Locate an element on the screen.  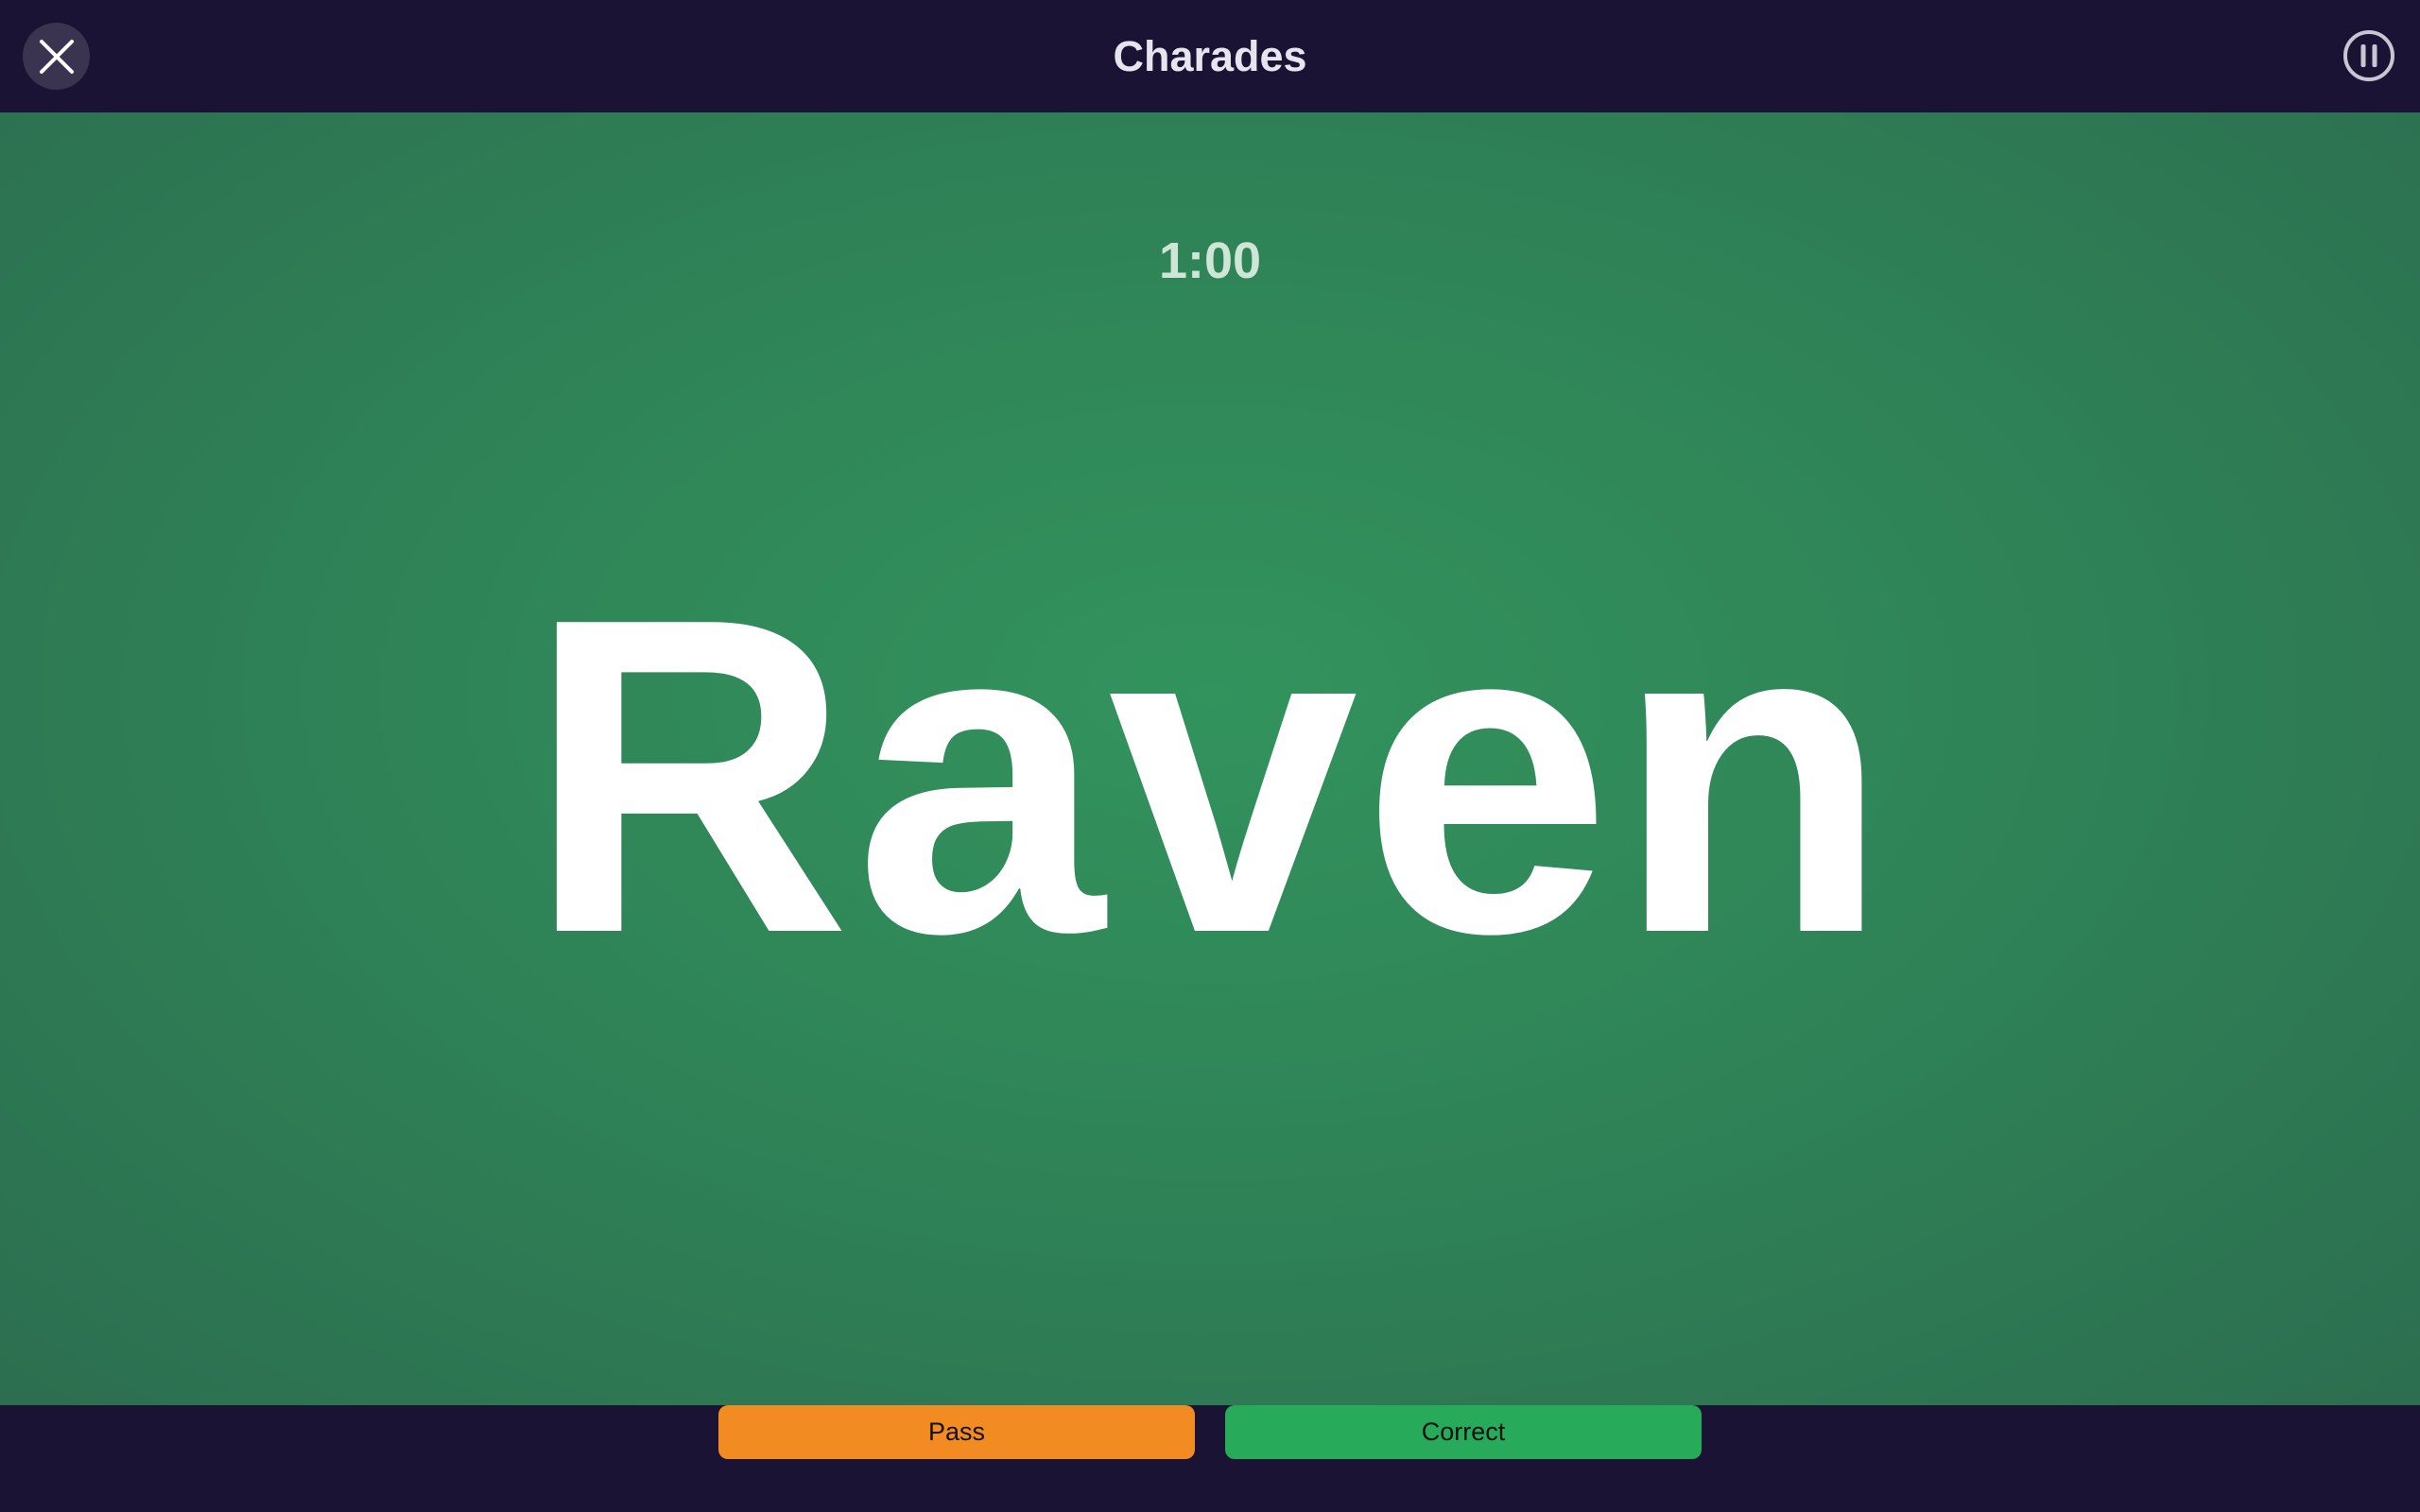
top-bar: Charades is located at coordinates (1210, 56).